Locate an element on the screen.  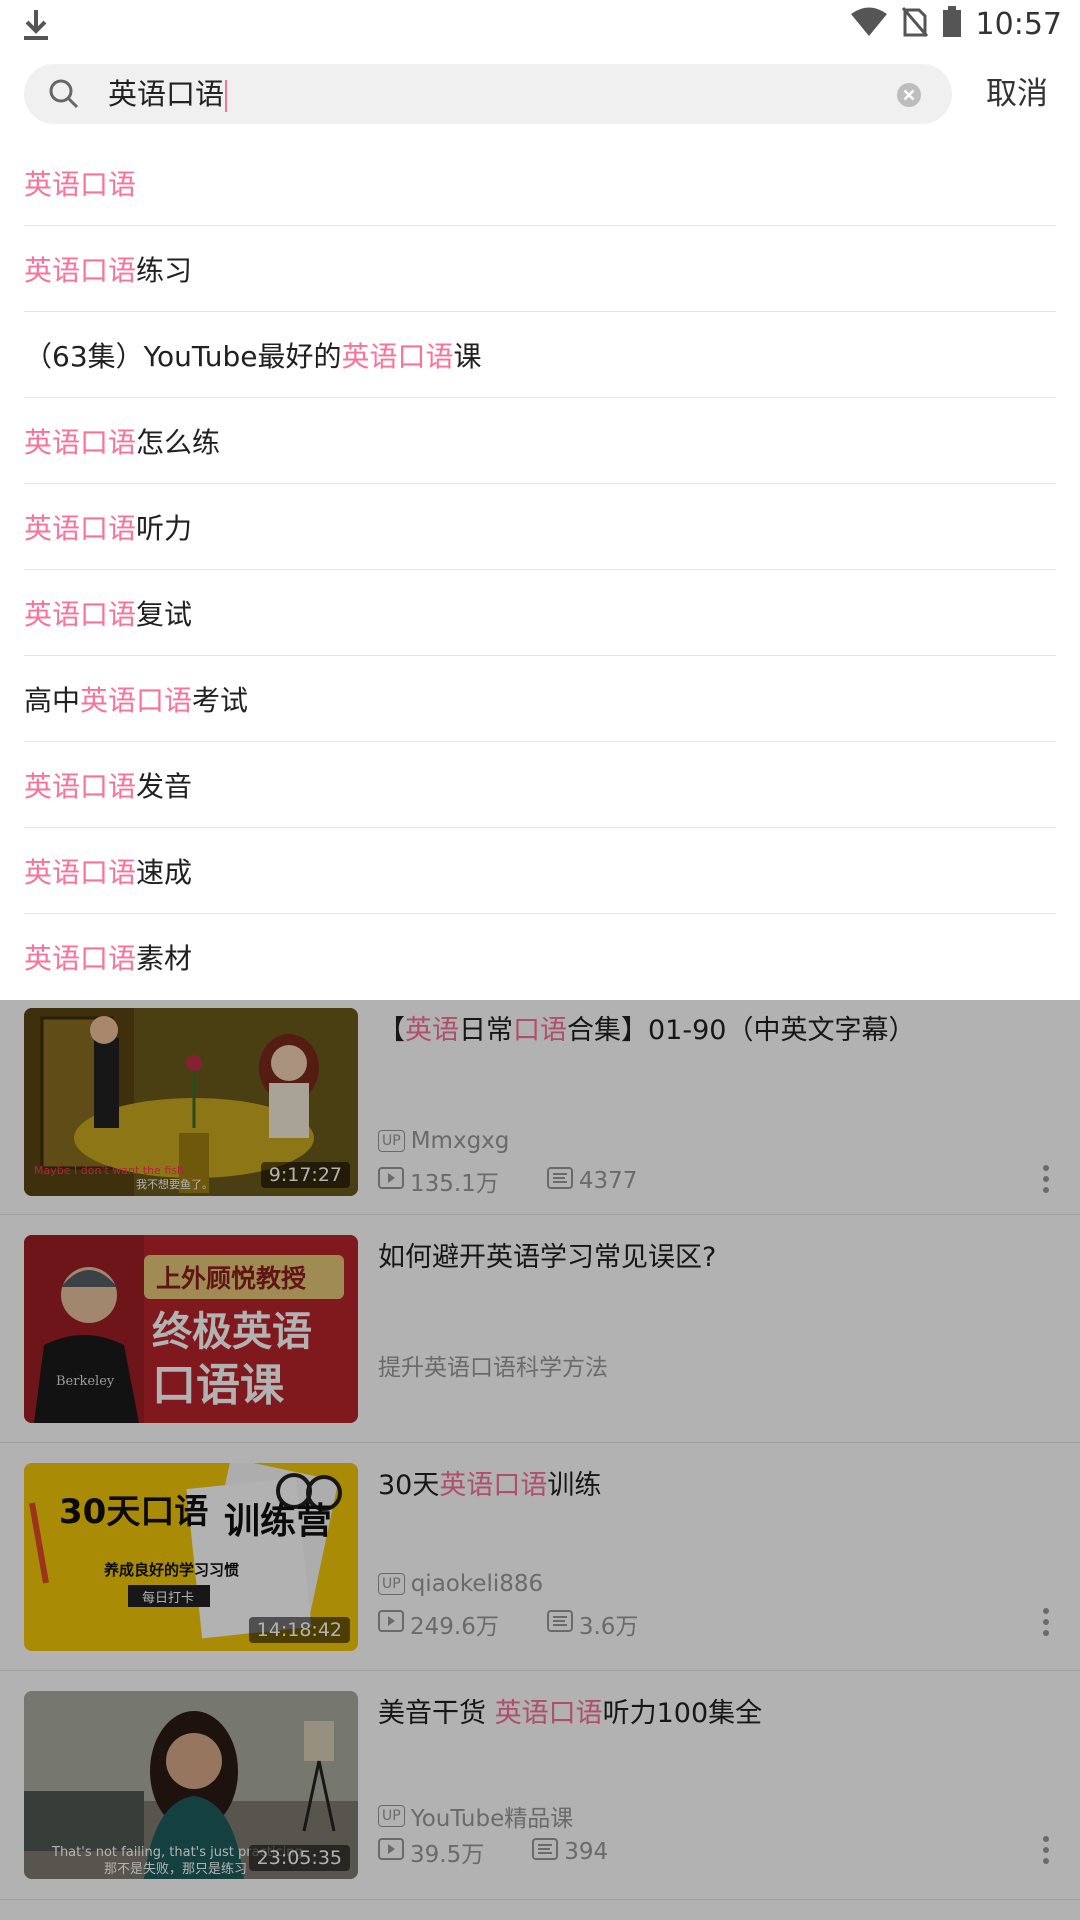
cancel-button: 取消 is located at coordinates (1017, 94).